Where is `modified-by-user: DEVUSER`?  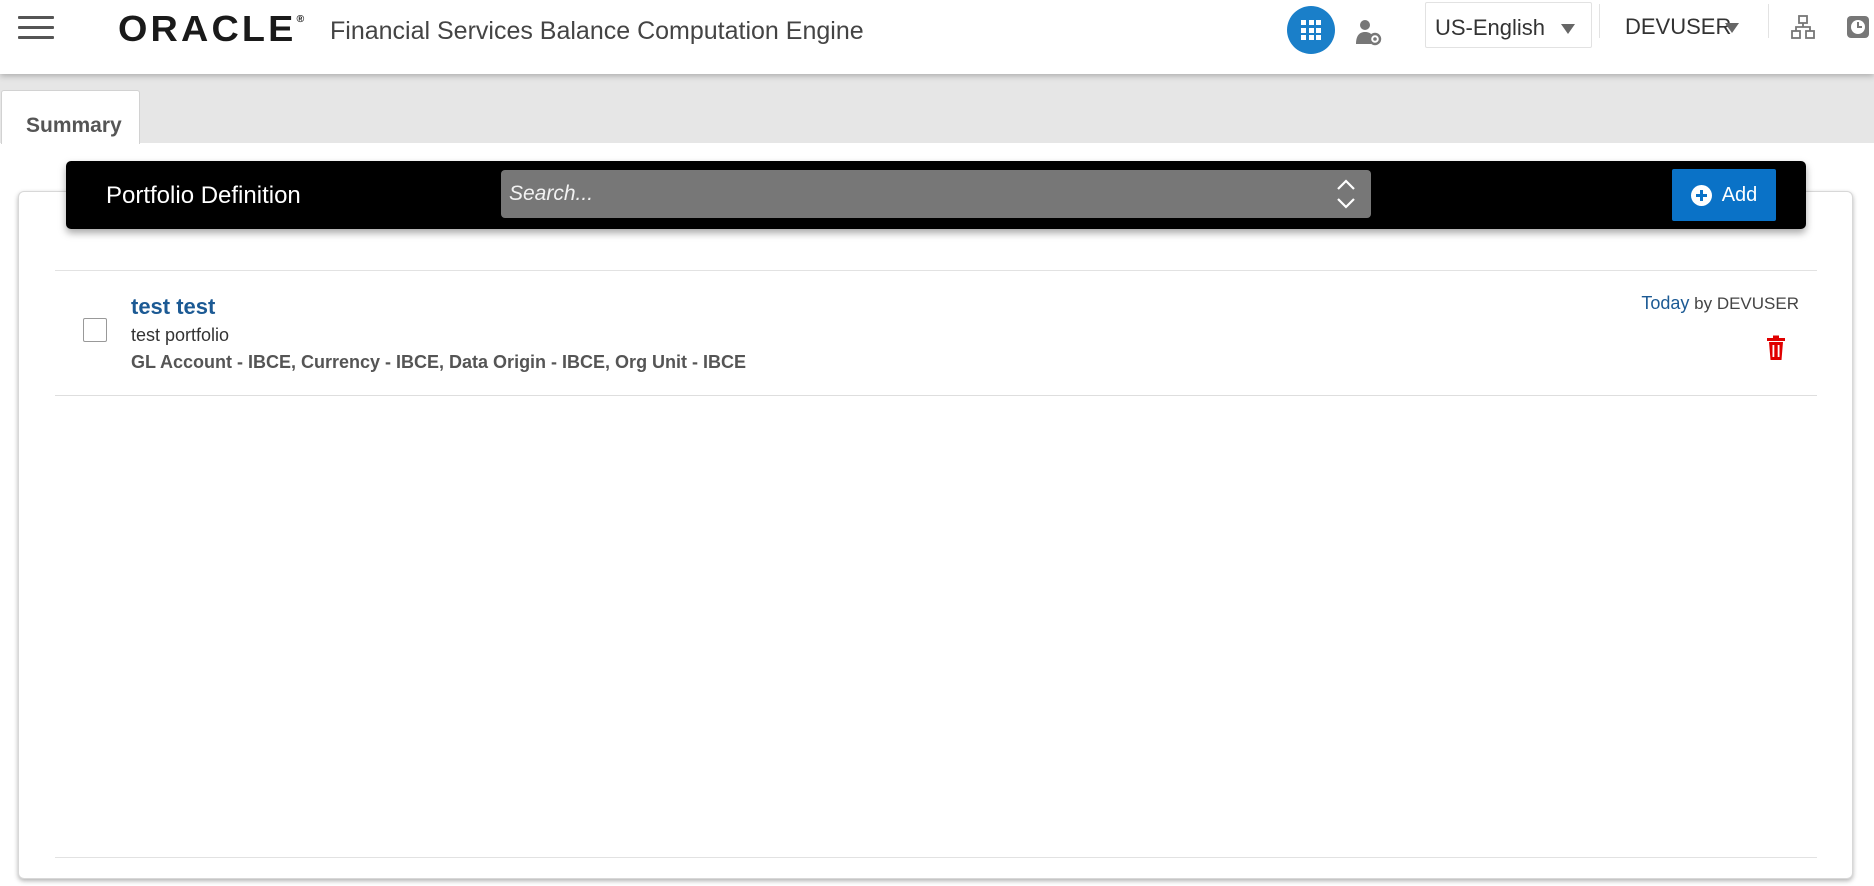 modified-by-user: DEVUSER is located at coordinates (1757, 303).